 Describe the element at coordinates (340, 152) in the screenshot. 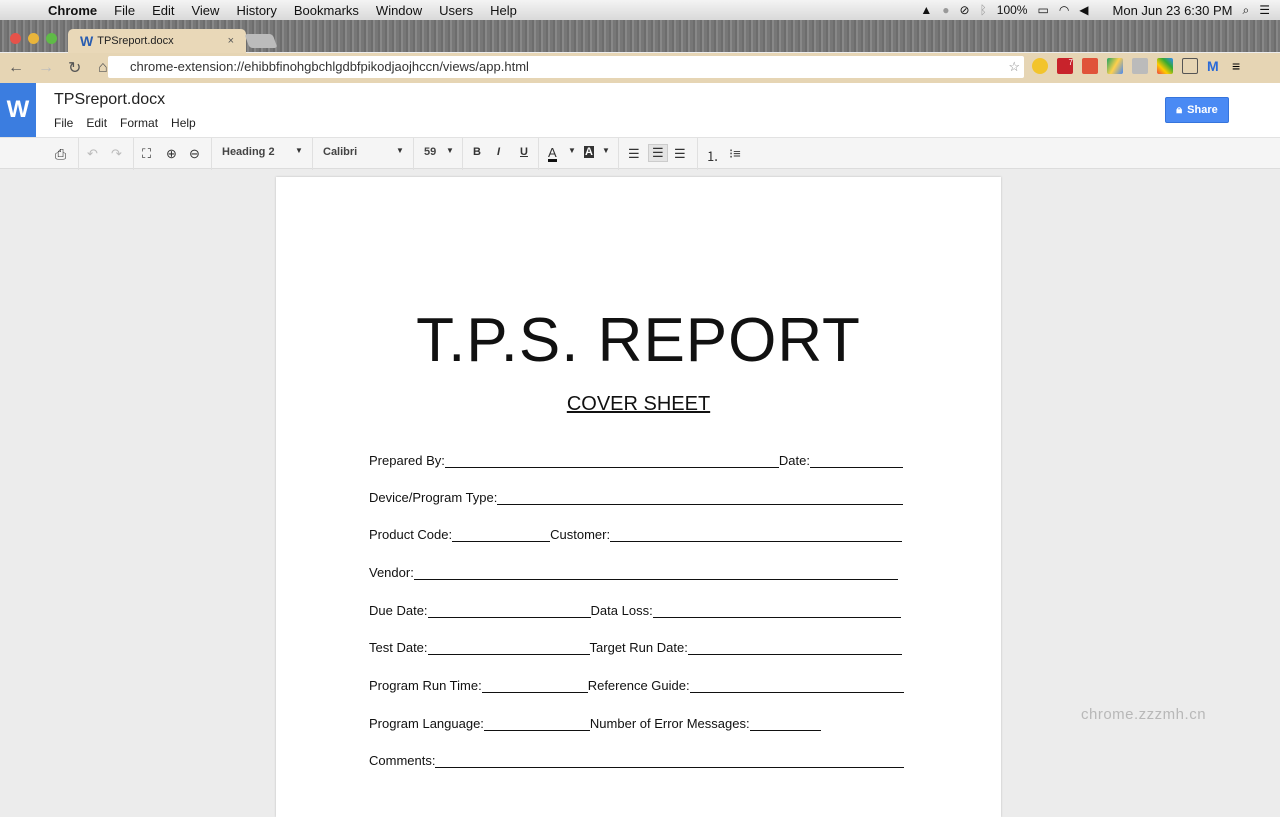

I see `font-dropdown: Calibri` at that location.